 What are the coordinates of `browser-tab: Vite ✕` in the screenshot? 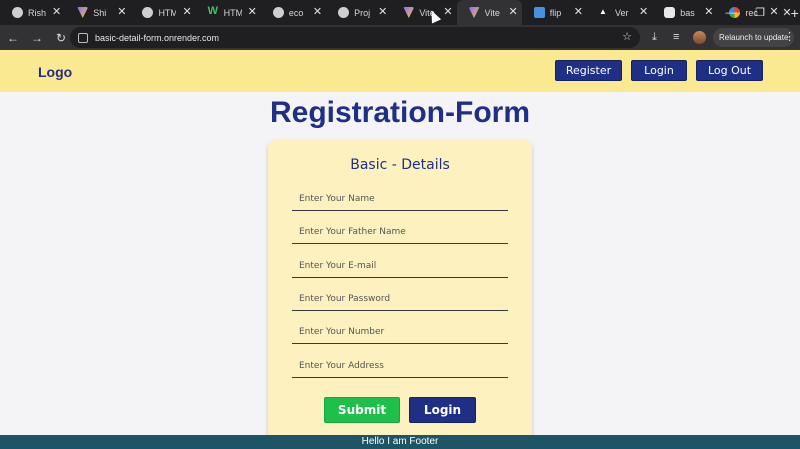 It's located at (423, 12).